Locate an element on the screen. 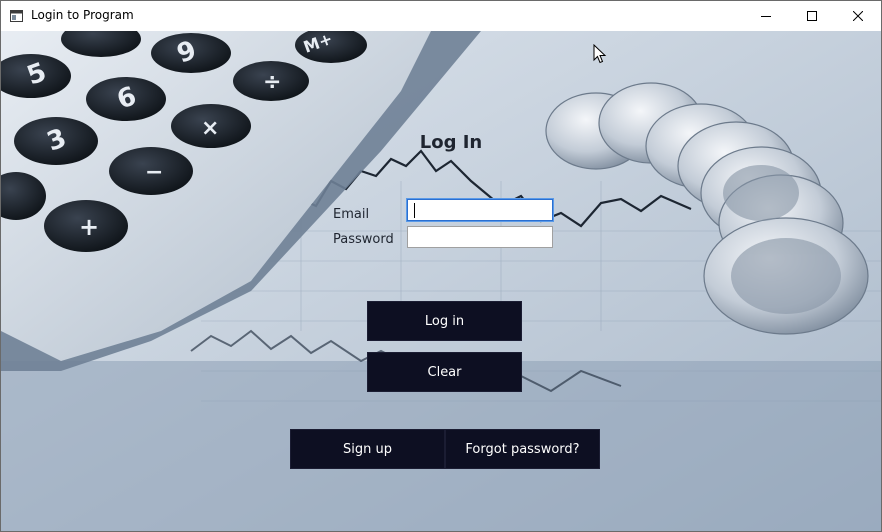  minimize-button is located at coordinates (766, 16).